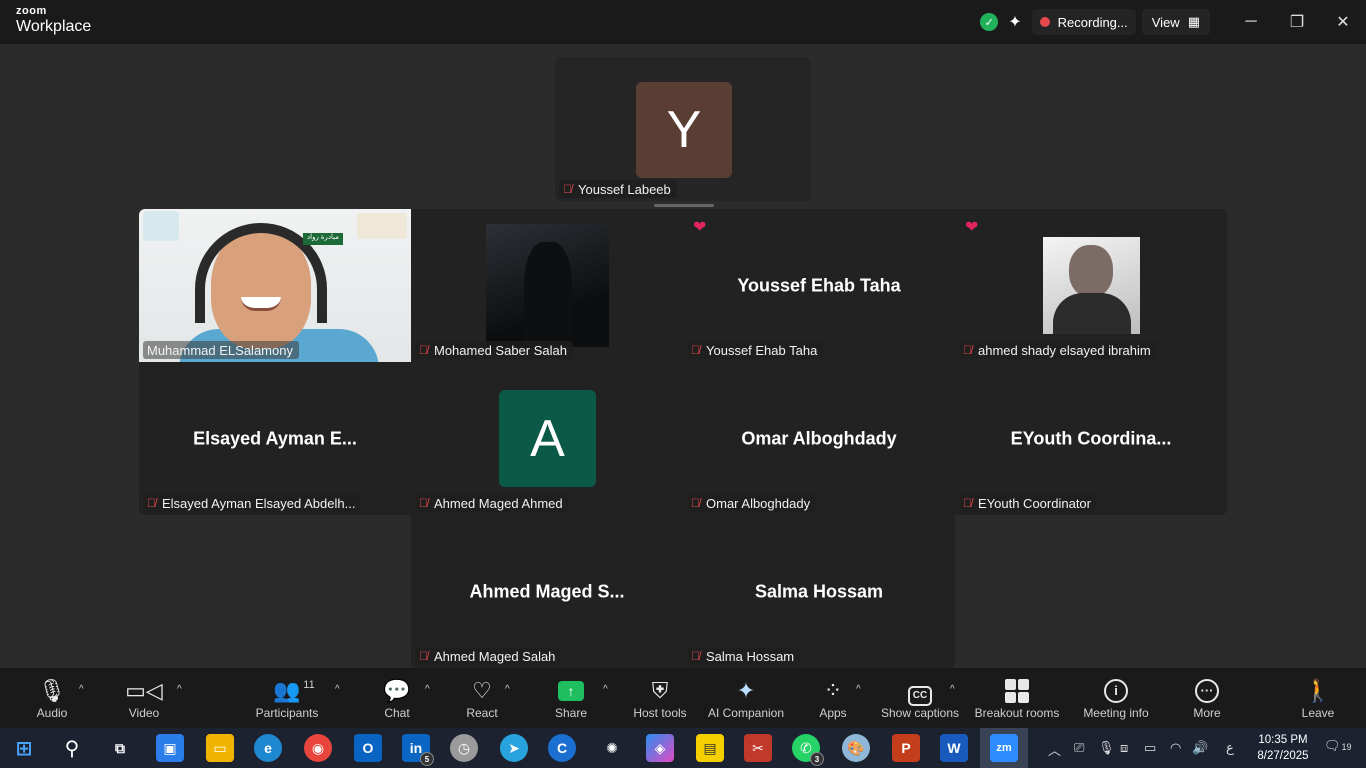 The image size is (1366, 768). What do you see at coordinates (952, 689) in the screenshot?
I see `captions-options-caret: ^` at bounding box center [952, 689].